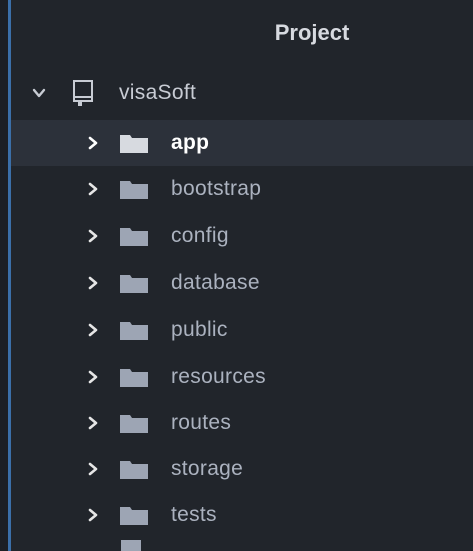  I want to click on tree-root-label: visaSoft, so click(158, 92).